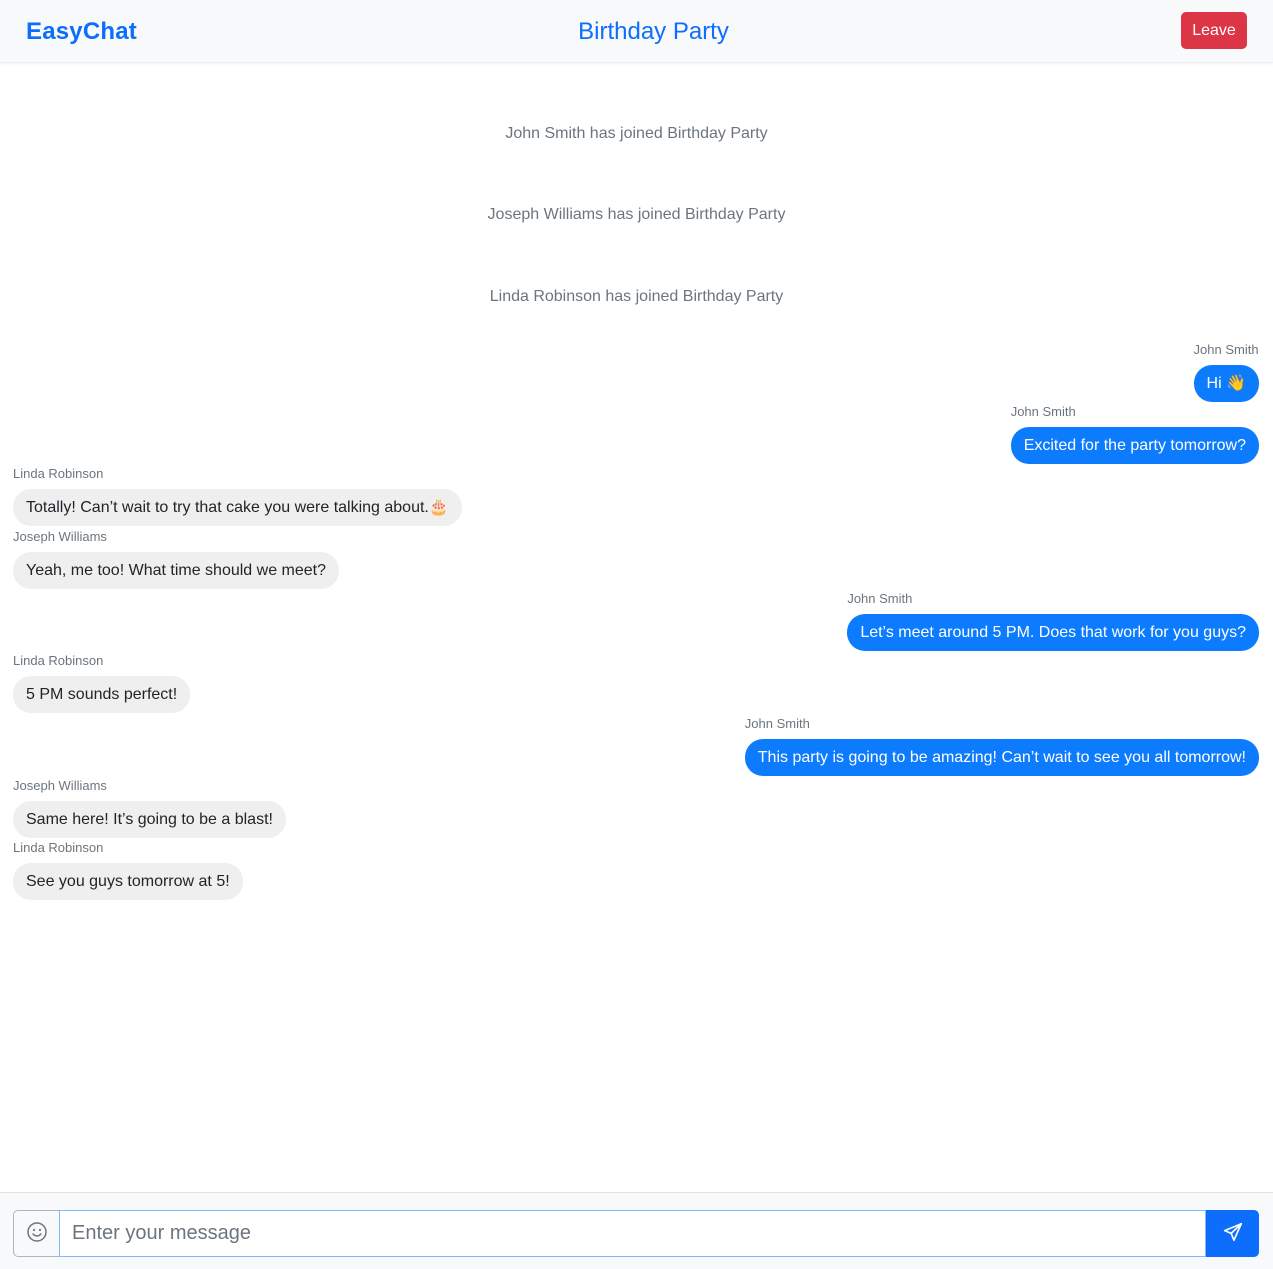 The width and height of the screenshot is (1273, 1269). I want to click on message-bubble: 5 PM sounds perfect!, so click(102, 694).